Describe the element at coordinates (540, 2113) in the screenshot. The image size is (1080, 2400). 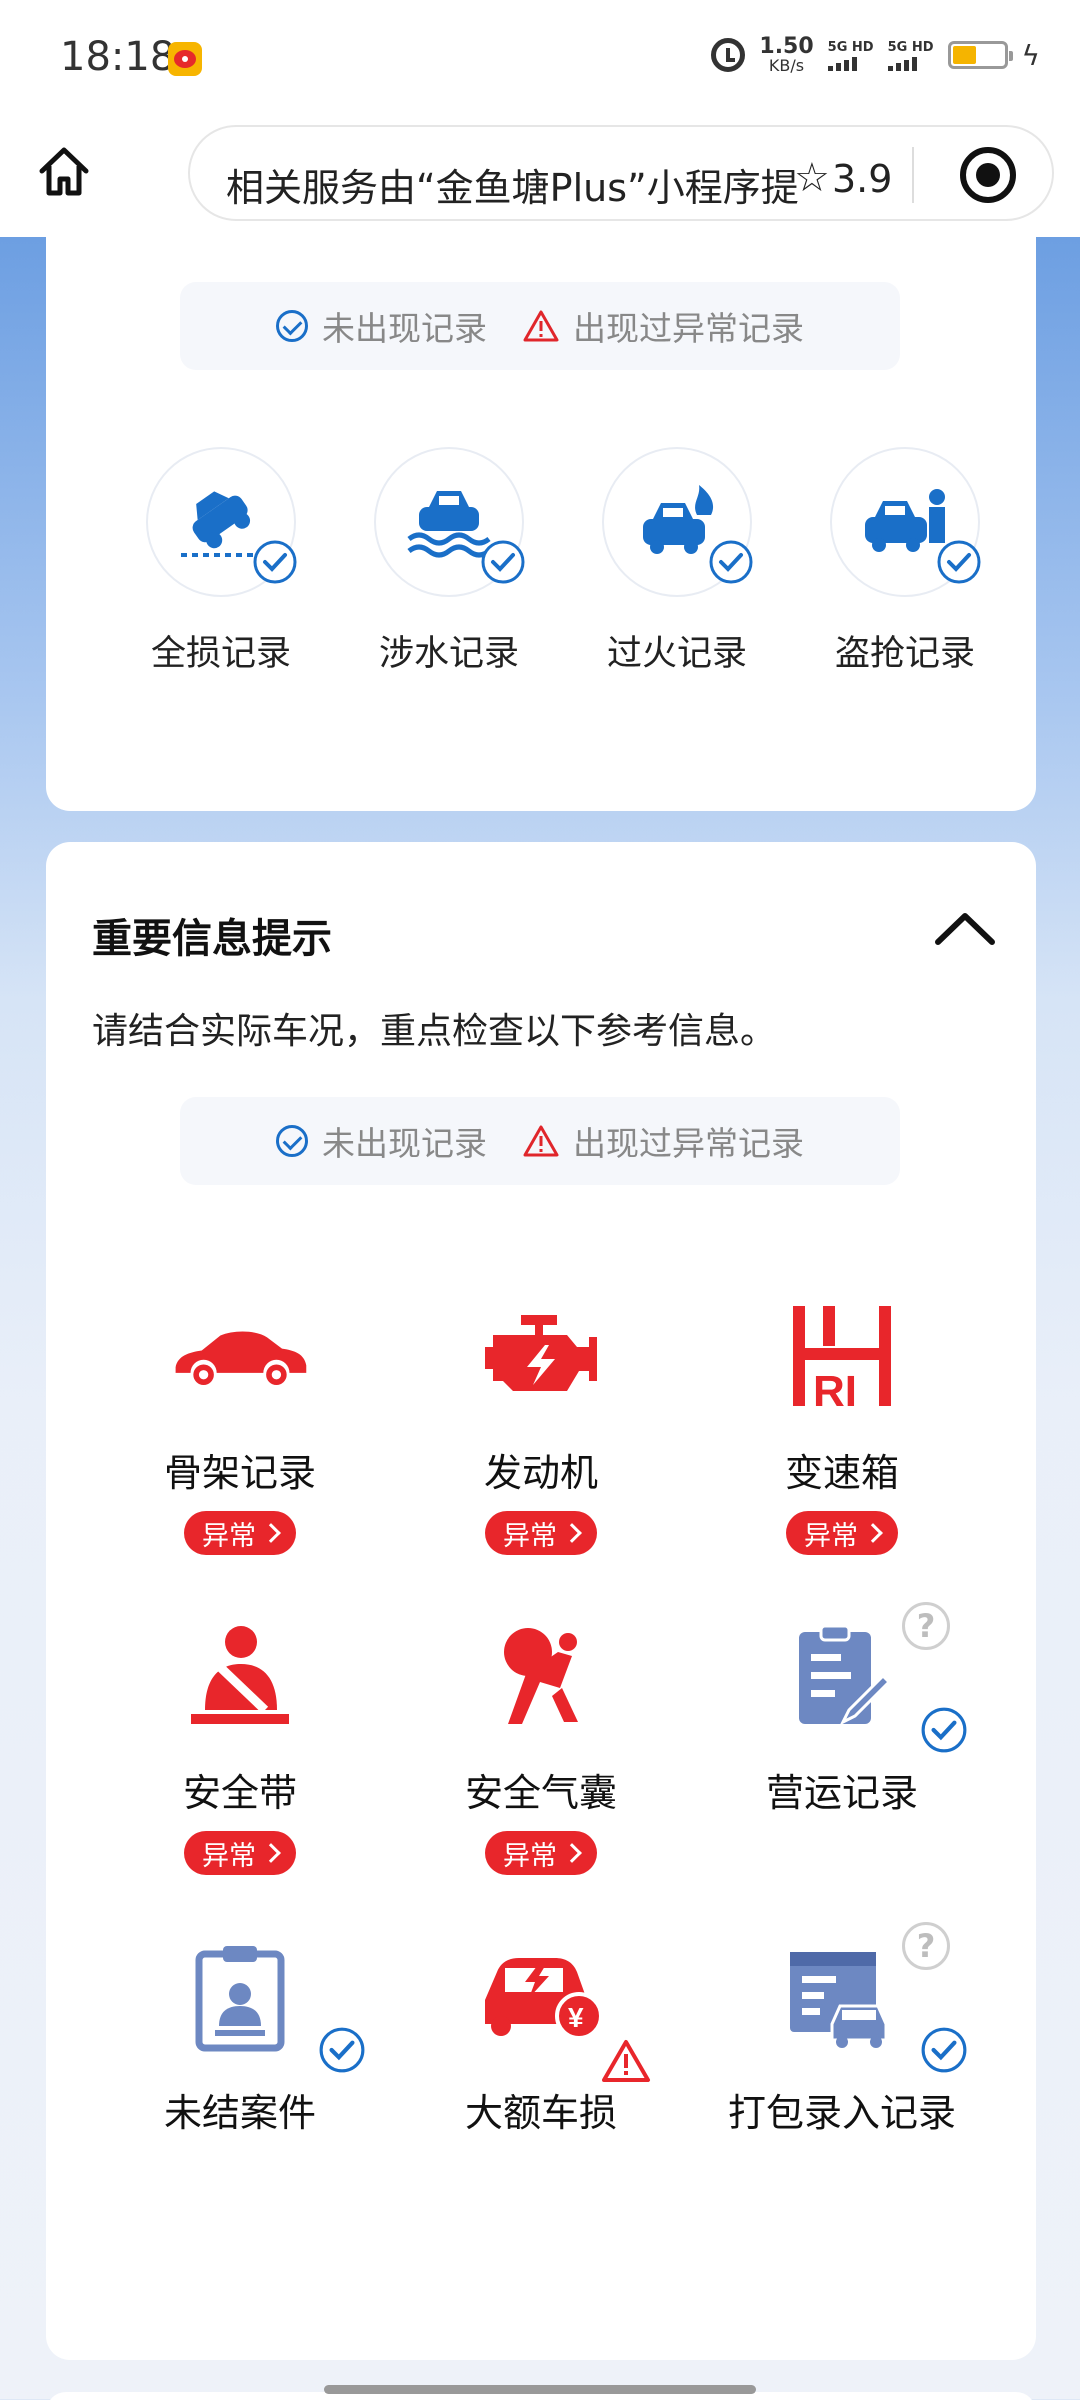
I see `item-major-damage-label: 大额车损` at that location.